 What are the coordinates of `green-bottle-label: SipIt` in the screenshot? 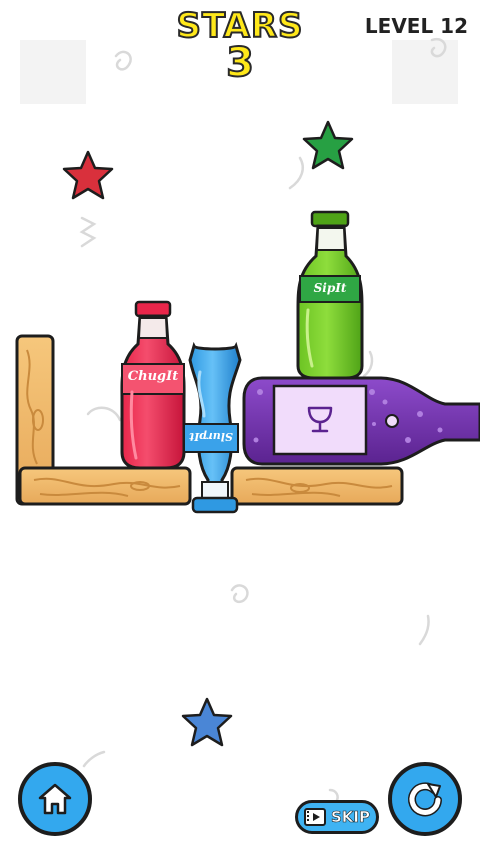 It's located at (330, 288).